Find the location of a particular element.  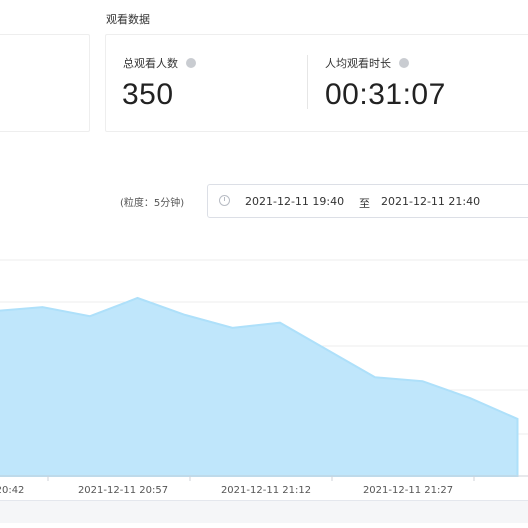

chart-zoom-slider is located at coordinates (264, 511).